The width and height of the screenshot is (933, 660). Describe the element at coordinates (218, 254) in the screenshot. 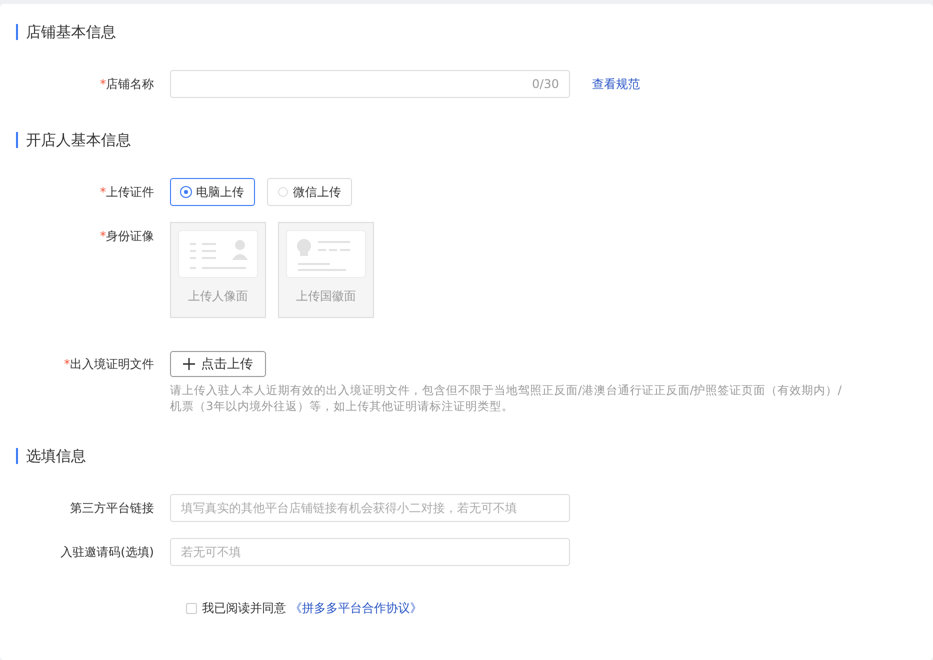

I see `id-card-portrait-icon` at that location.